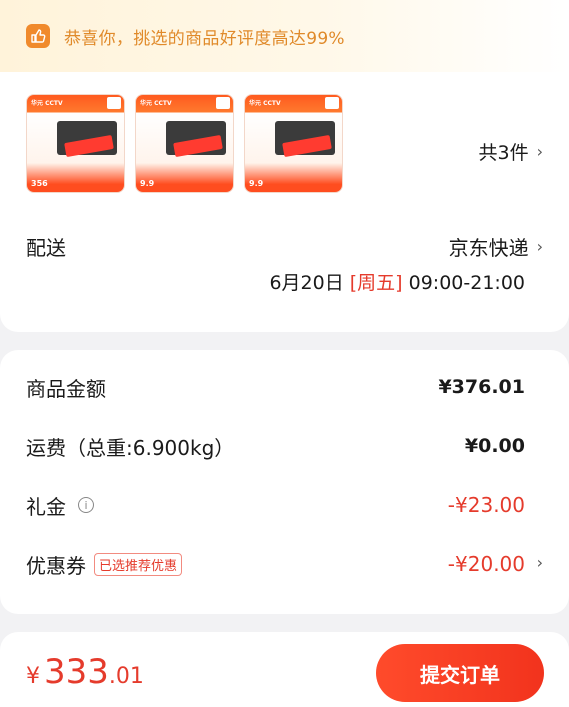 This screenshot has width=569, height=707. I want to click on thumbs-up-icon, so click(38, 36).